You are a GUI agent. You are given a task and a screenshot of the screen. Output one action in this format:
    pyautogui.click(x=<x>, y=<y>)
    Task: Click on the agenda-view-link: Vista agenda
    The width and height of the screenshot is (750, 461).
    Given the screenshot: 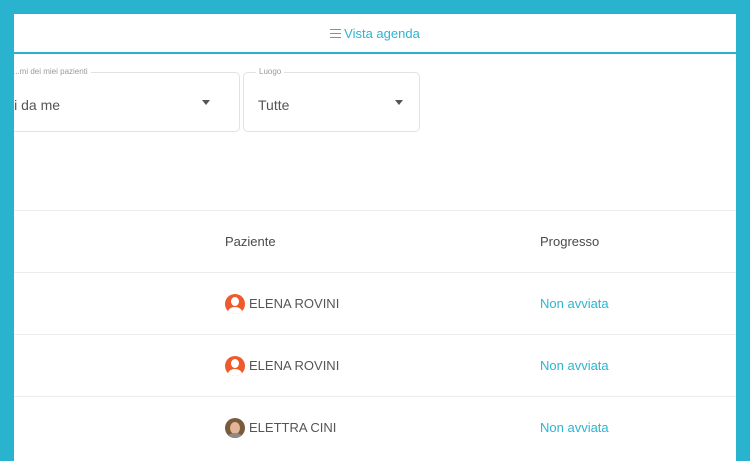 What is the action you would take?
    pyautogui.click(x=375, y=33)
    